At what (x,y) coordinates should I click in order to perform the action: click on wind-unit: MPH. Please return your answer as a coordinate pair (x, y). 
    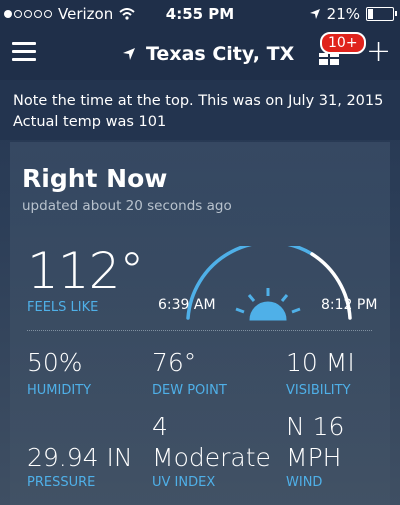
    Looking at the image, I should click on (314, 457).